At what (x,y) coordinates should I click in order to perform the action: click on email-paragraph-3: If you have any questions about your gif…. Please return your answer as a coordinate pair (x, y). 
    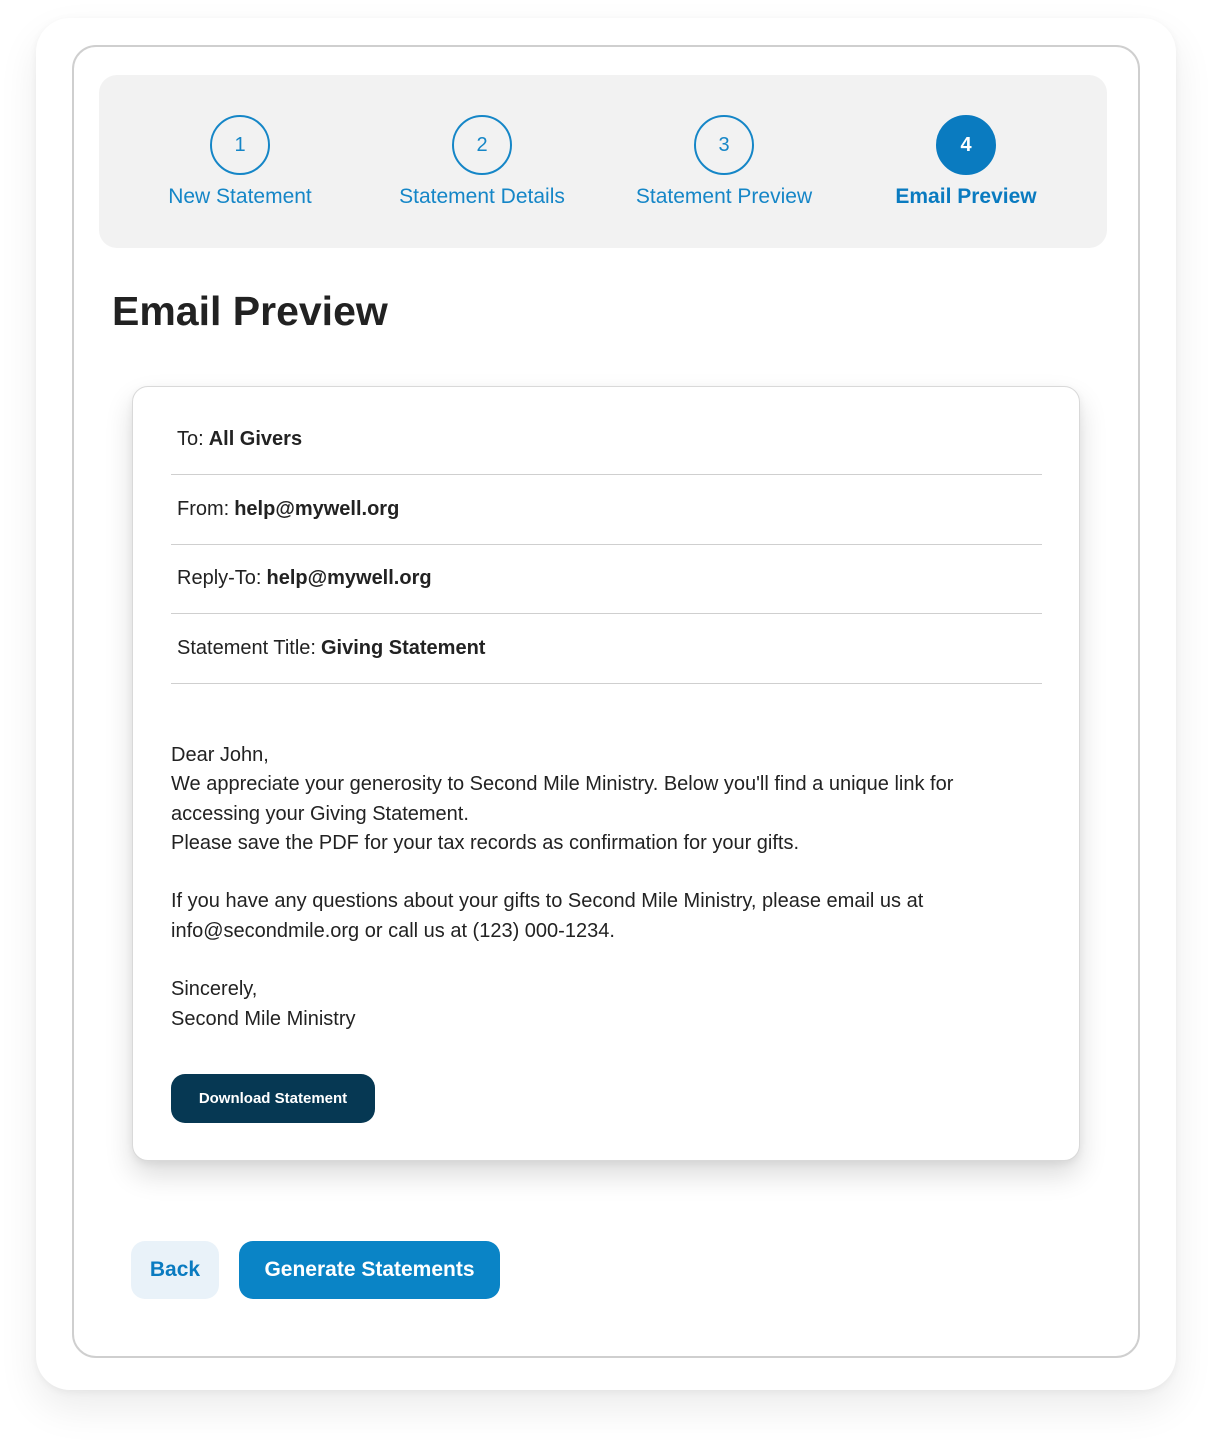
    Looking at the image, I should click on (547, 916).